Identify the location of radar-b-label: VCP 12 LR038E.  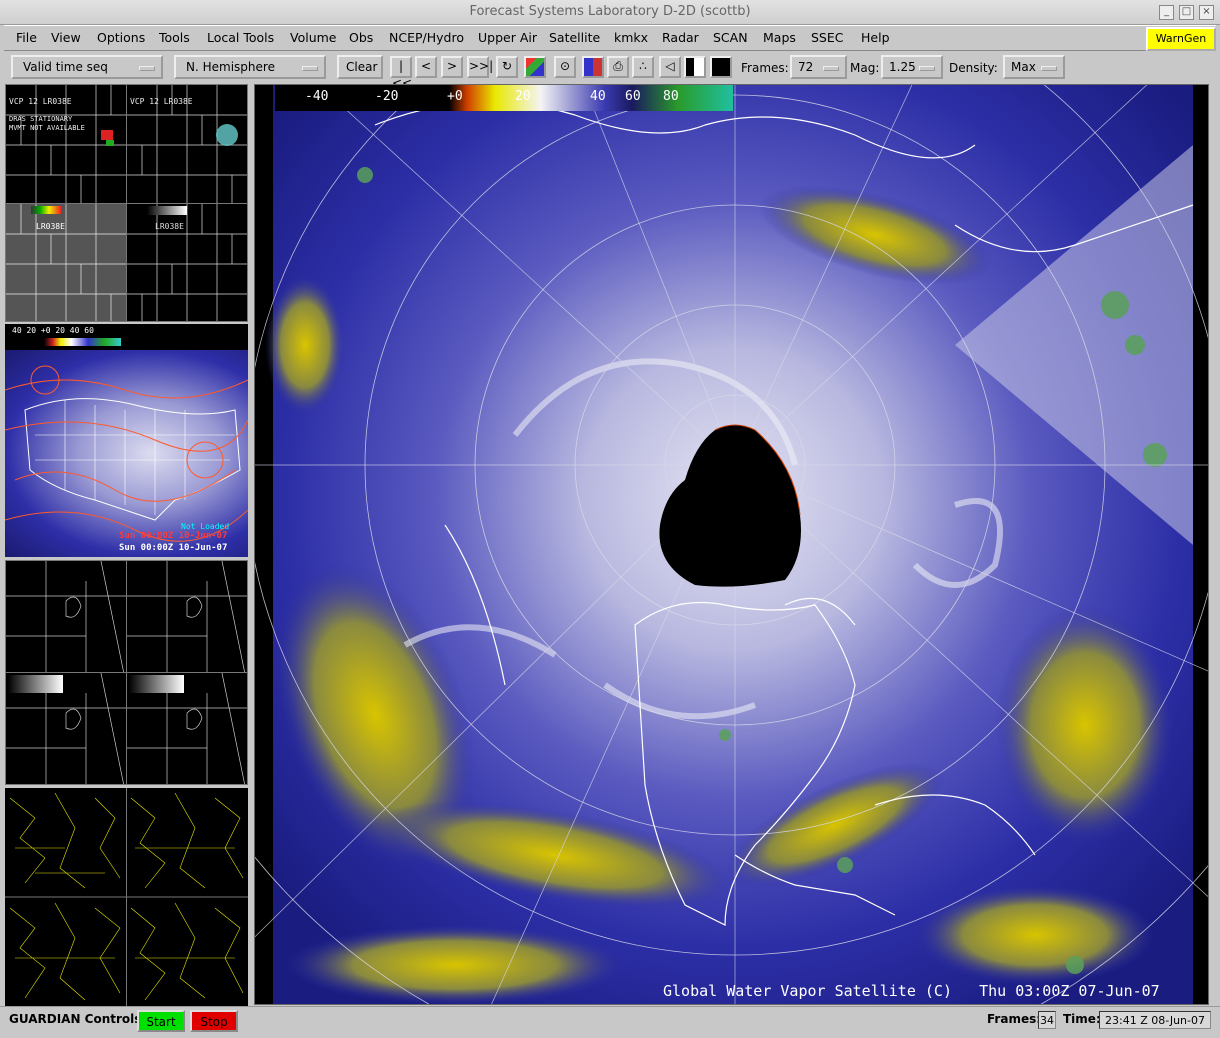
(161, 101).